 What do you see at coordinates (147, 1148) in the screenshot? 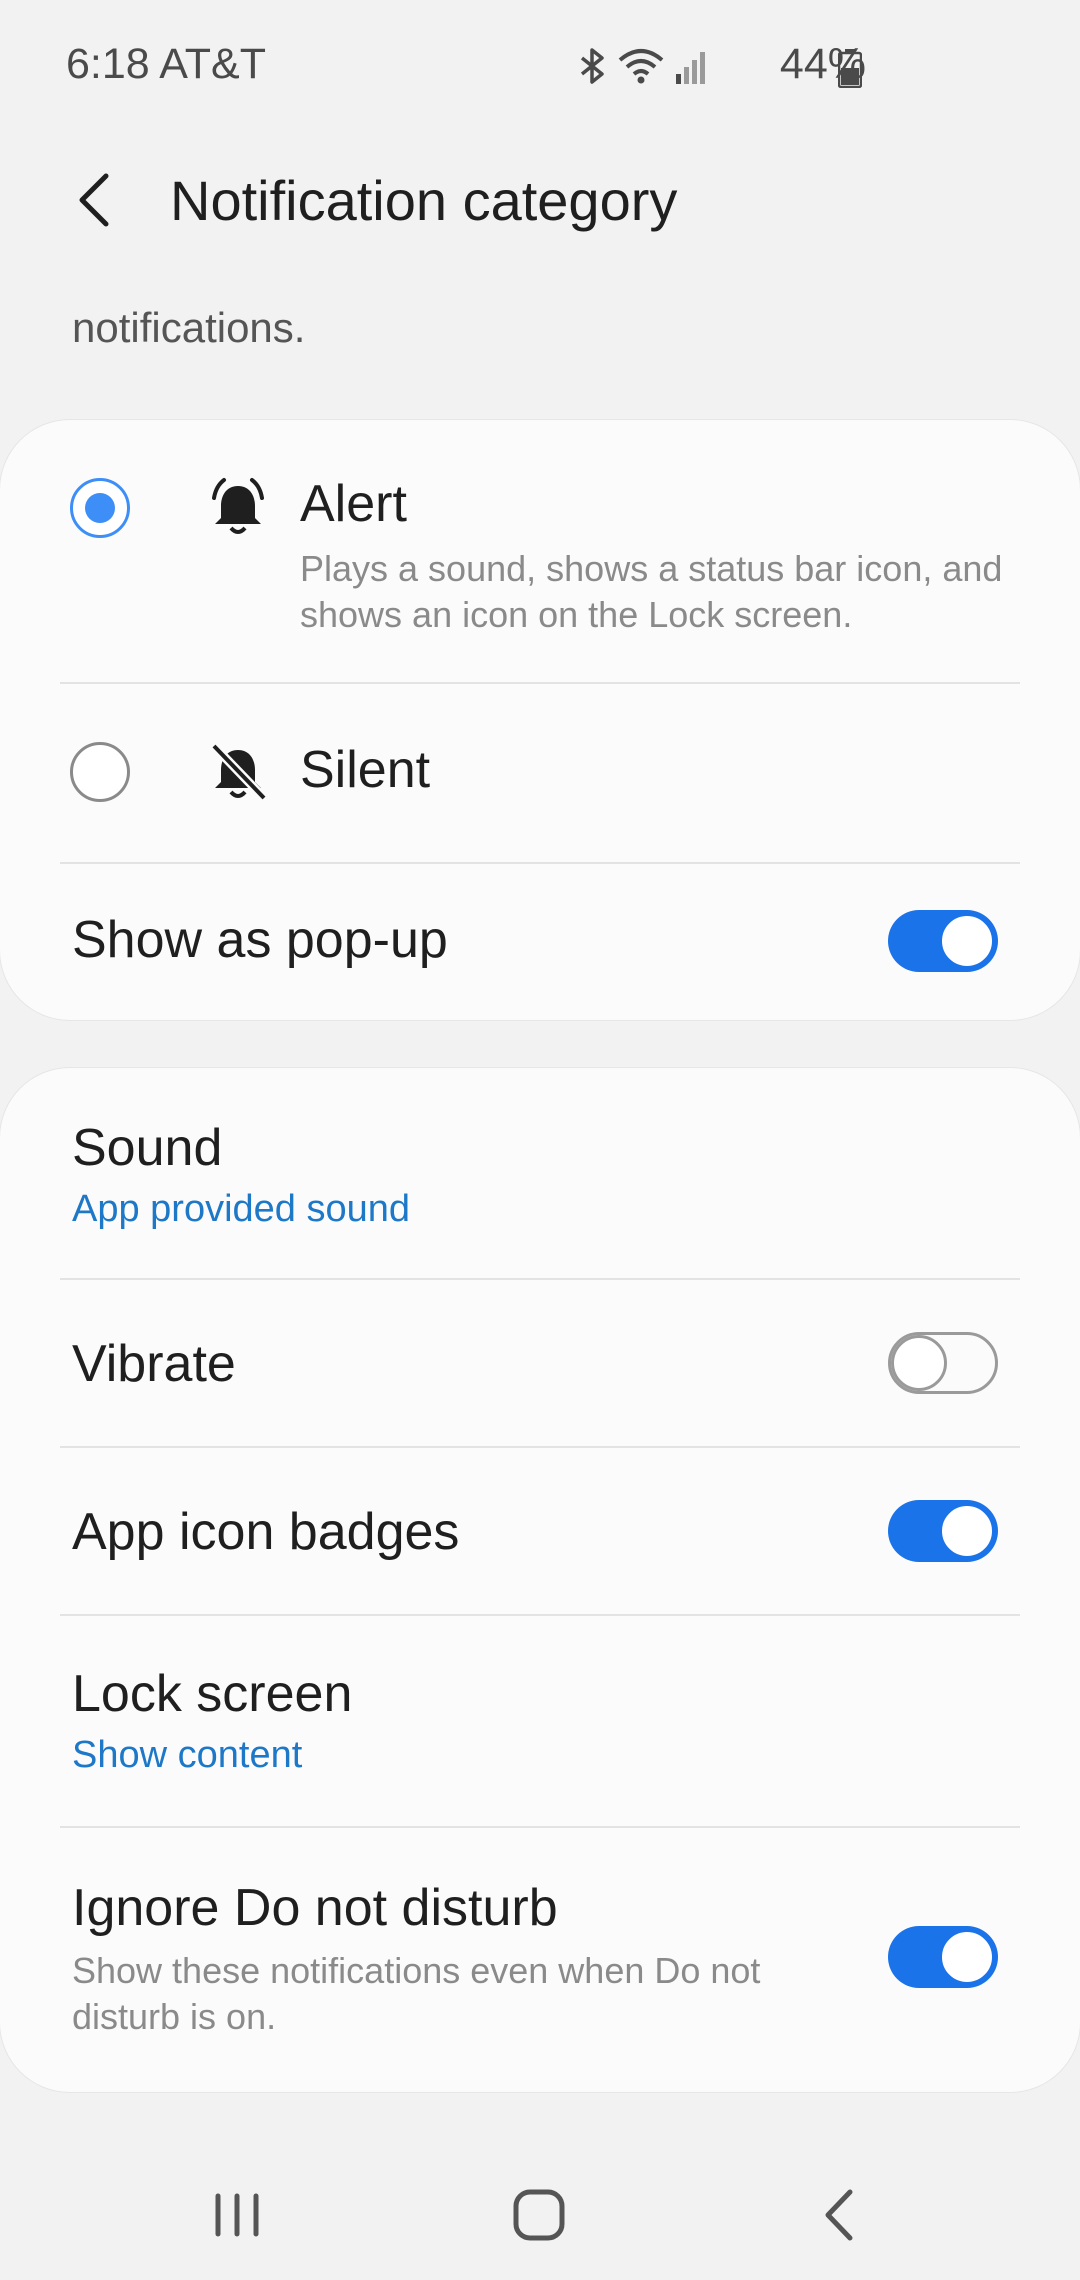
I see `sound-label: Sound` at bounding box center [147, 1148].